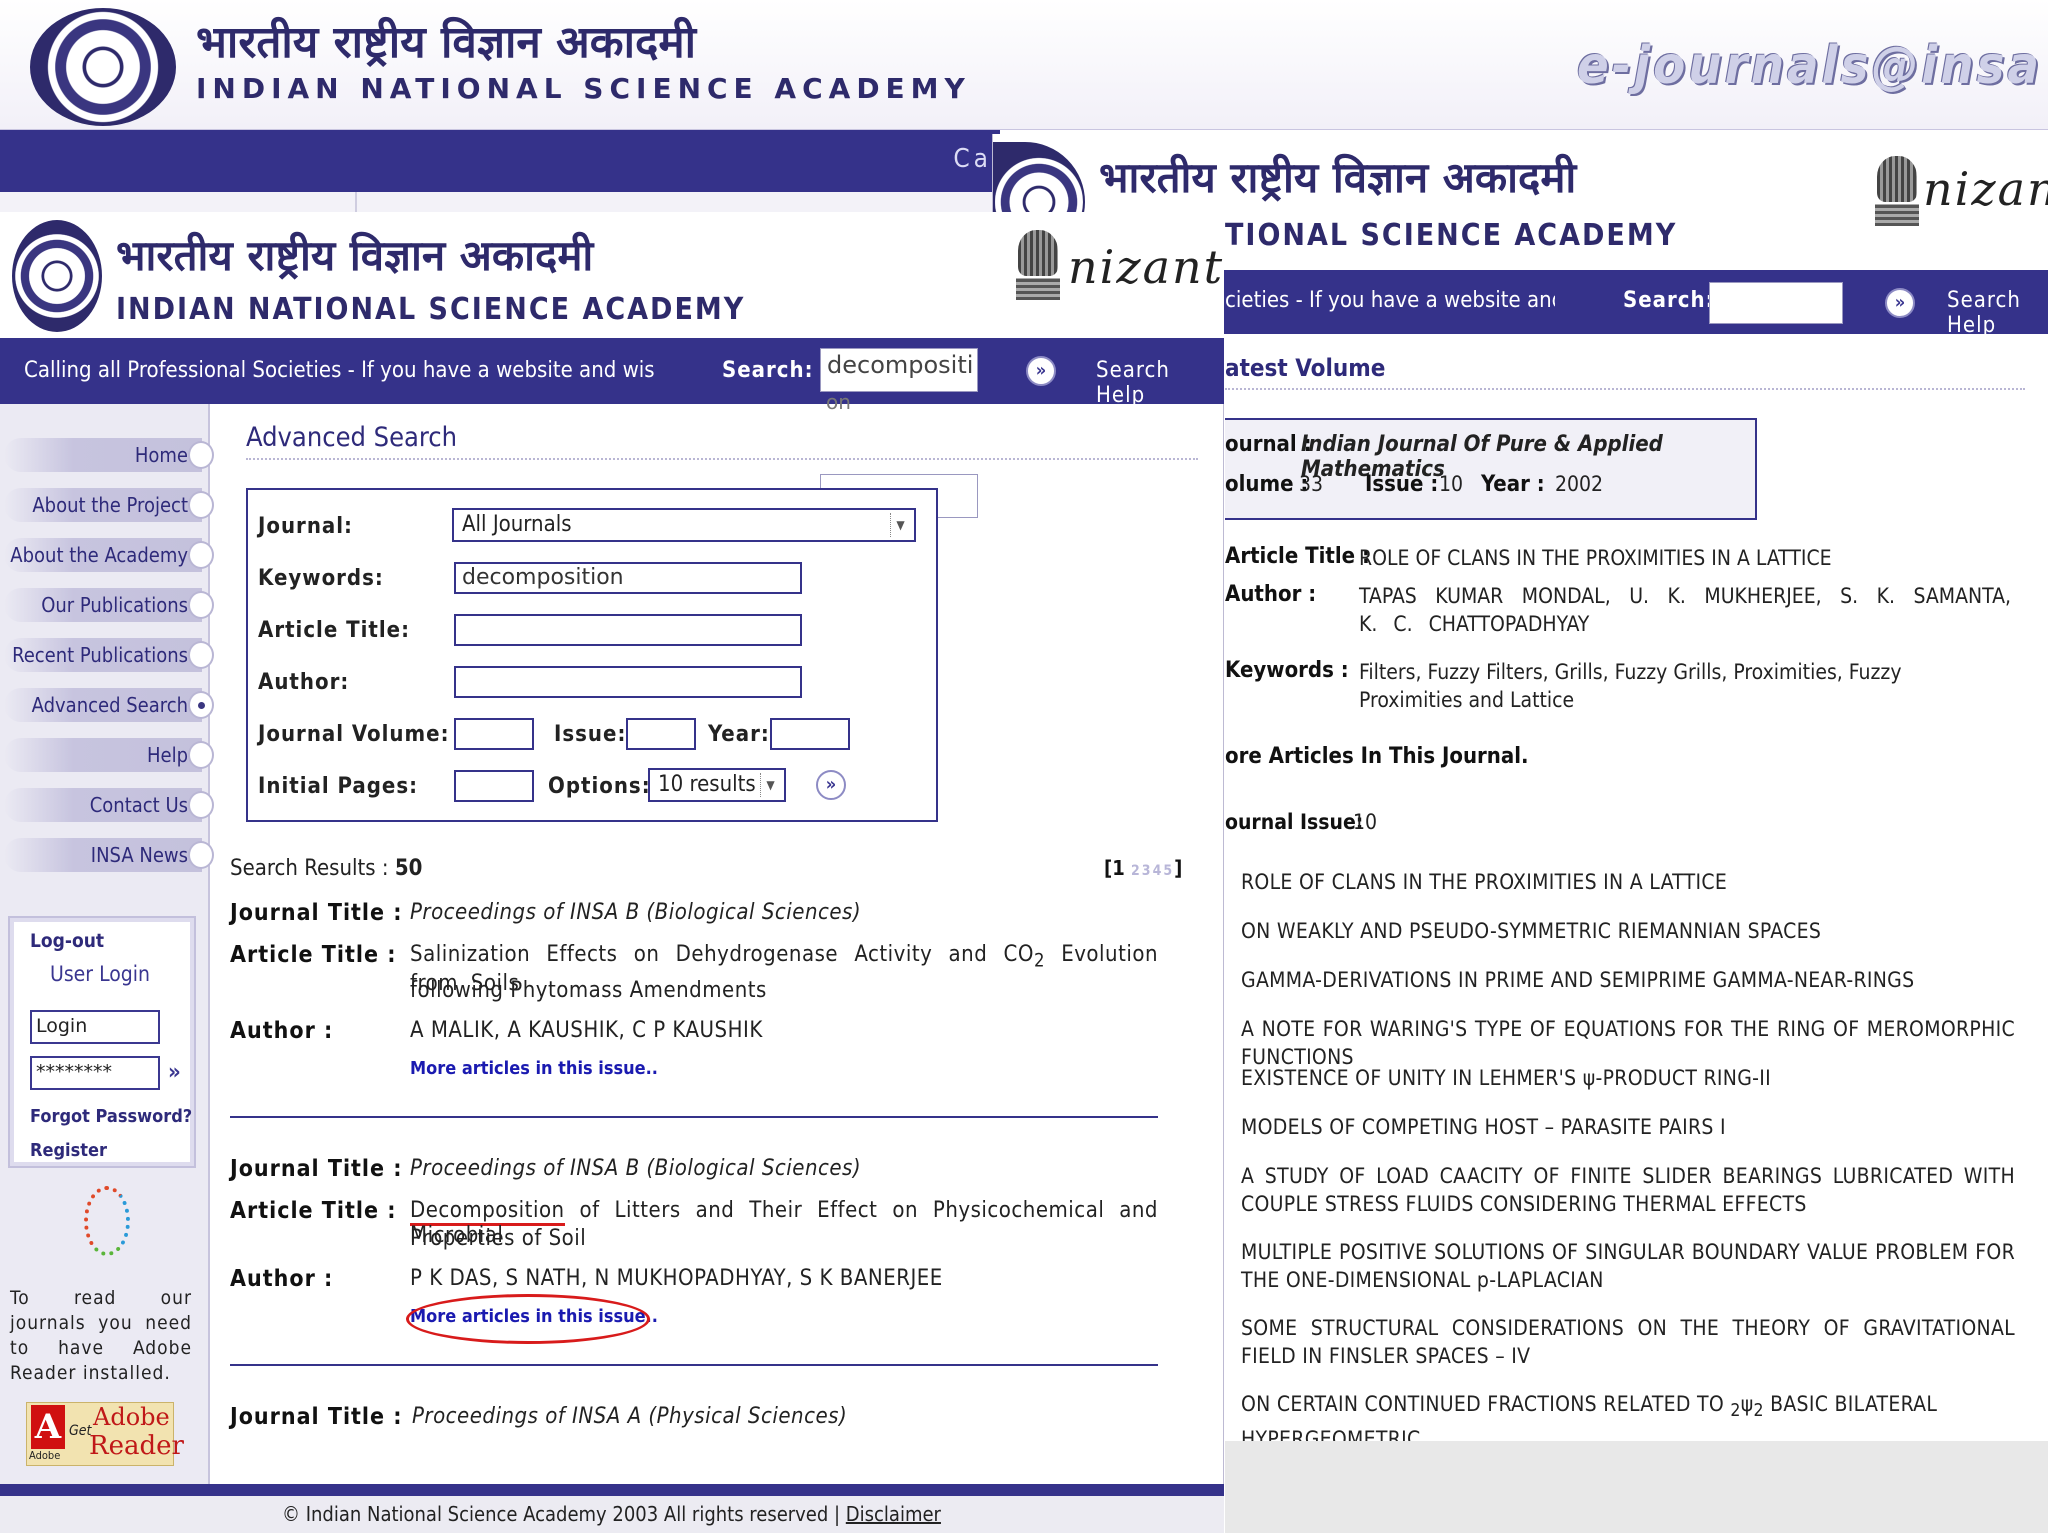  I want to click on sidebar-item-publications: Our Publications, so click(109, 605).